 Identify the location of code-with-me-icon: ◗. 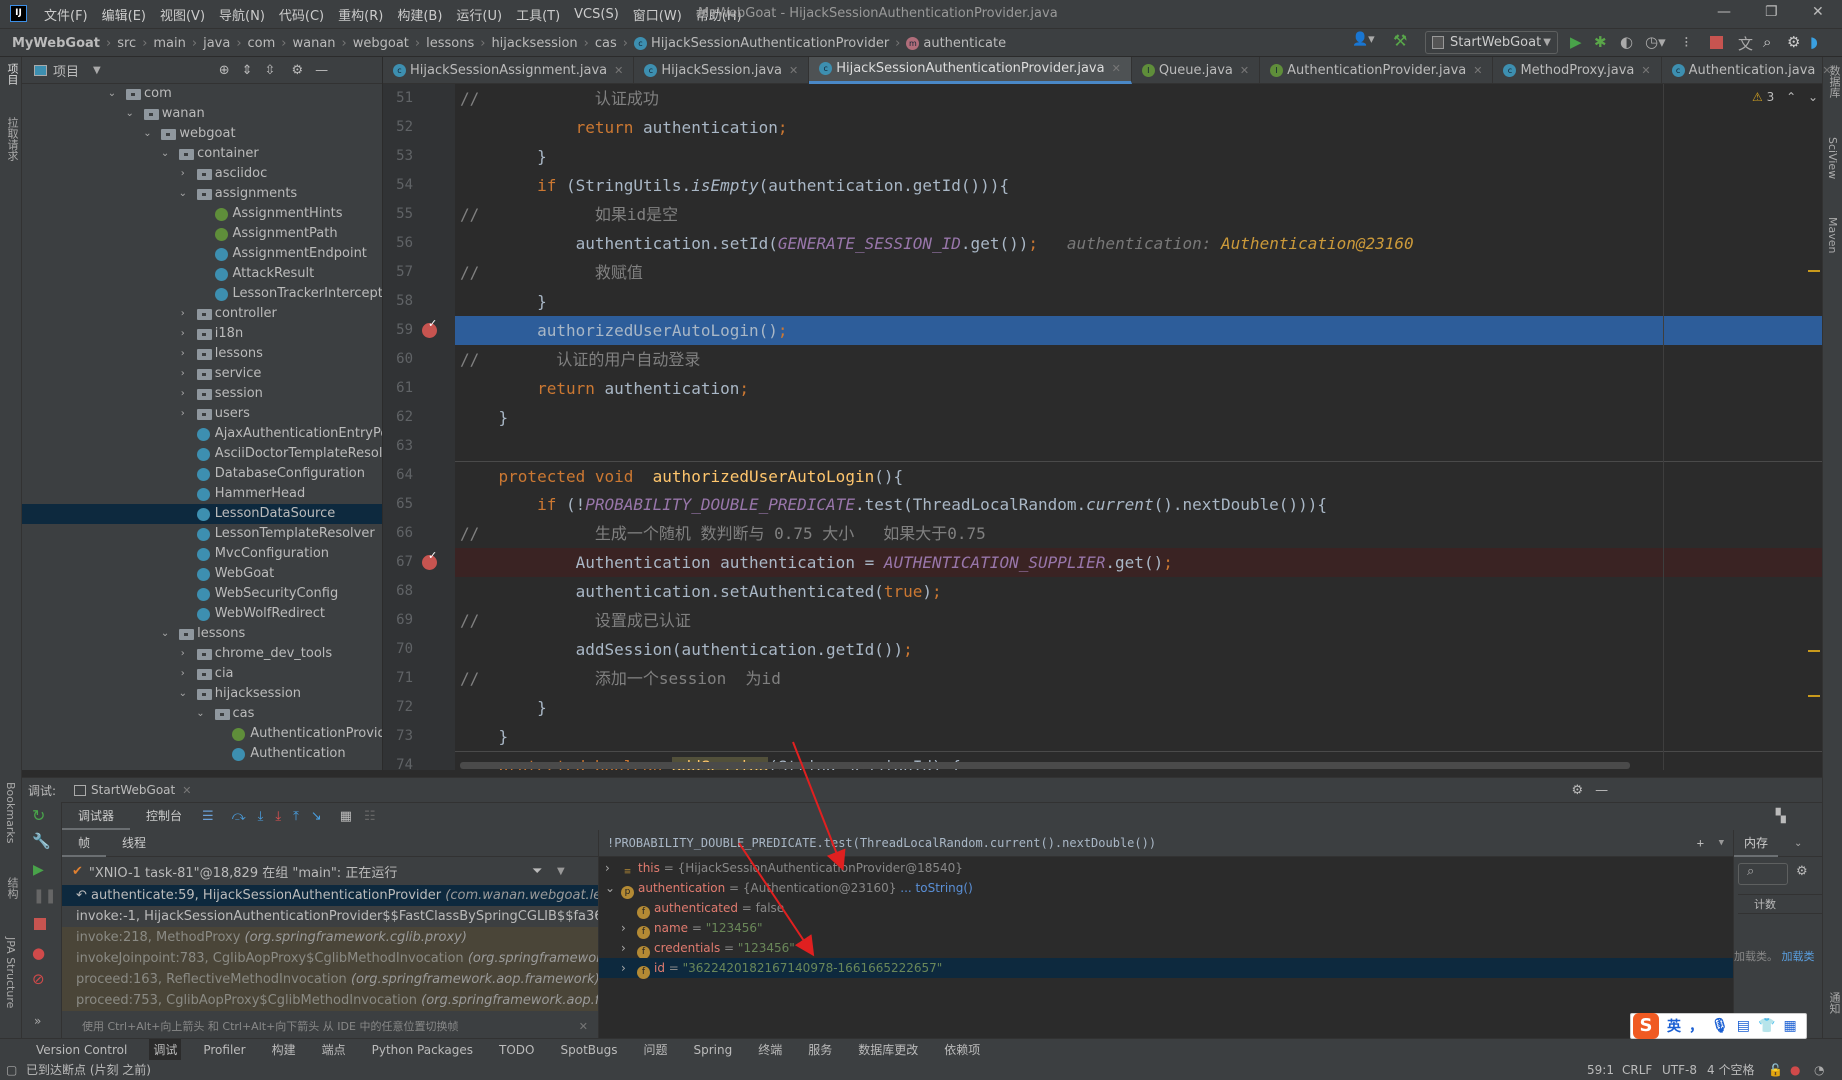
(1814, 42).